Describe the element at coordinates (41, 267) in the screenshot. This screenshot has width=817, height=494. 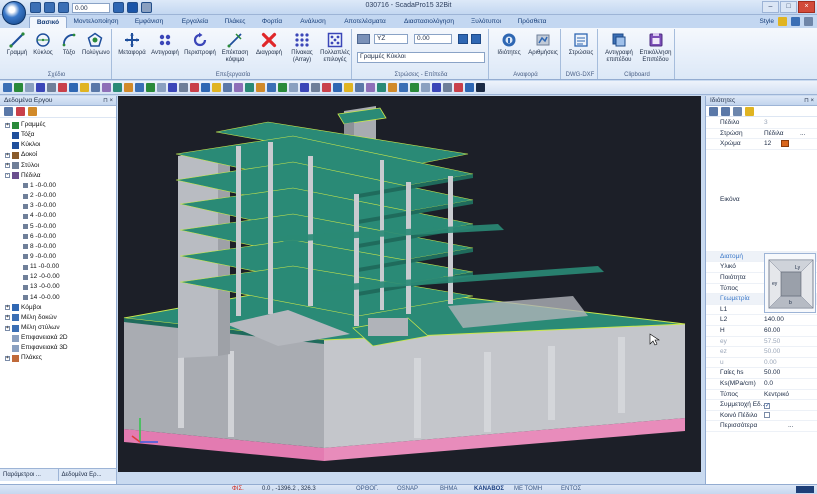
I see `tree-leaf: 11 -0-0.00` at that location.